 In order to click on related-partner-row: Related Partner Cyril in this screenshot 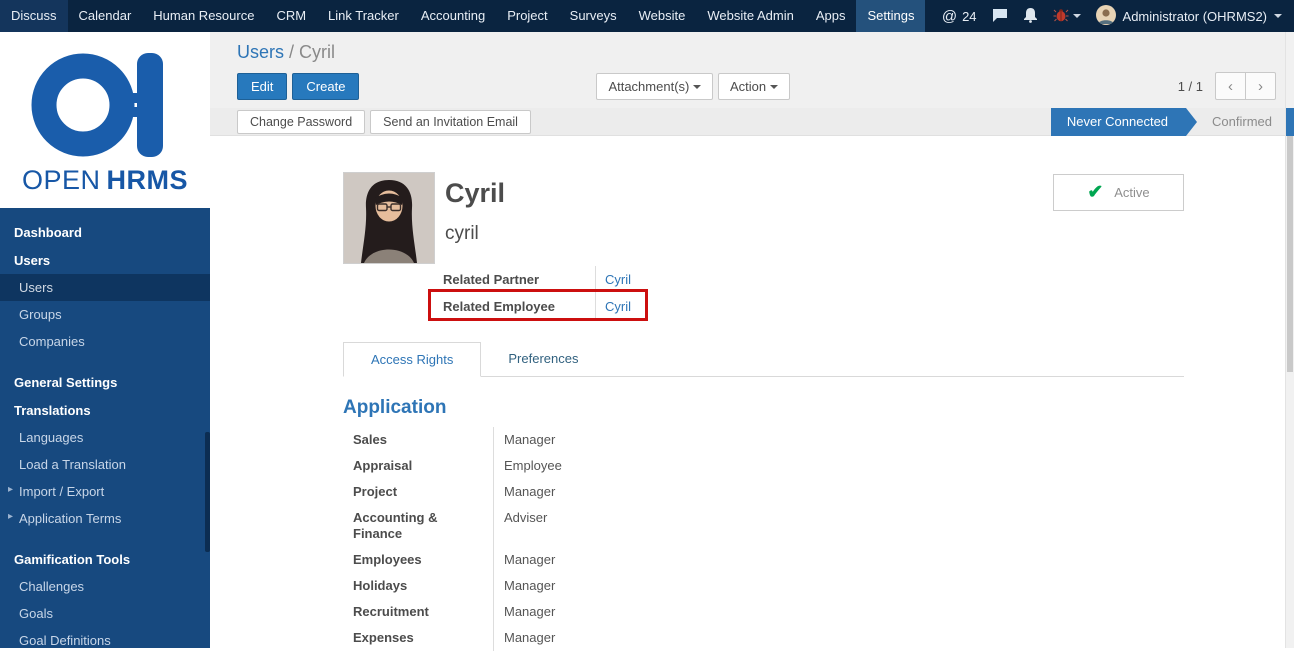, I will do `click(573, 279)`.